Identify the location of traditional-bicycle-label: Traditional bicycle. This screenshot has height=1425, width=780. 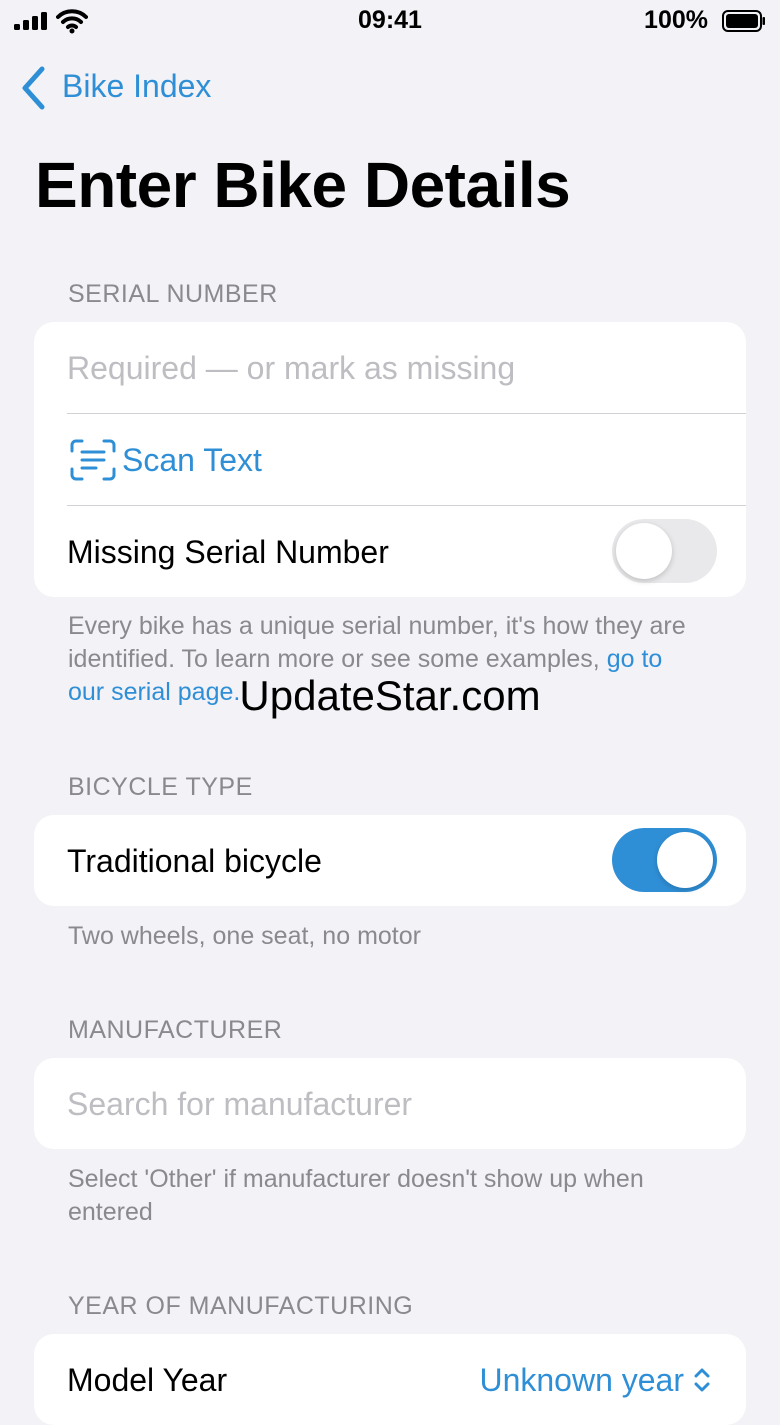
(194, 861).